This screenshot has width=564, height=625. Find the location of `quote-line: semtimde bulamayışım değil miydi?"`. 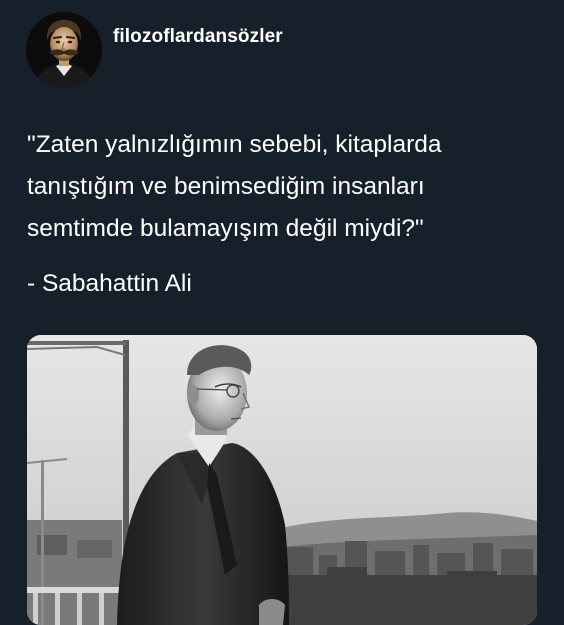

quote-line: semtimde bulamayışım değil miydi?" is located at coordinates (225, 228).